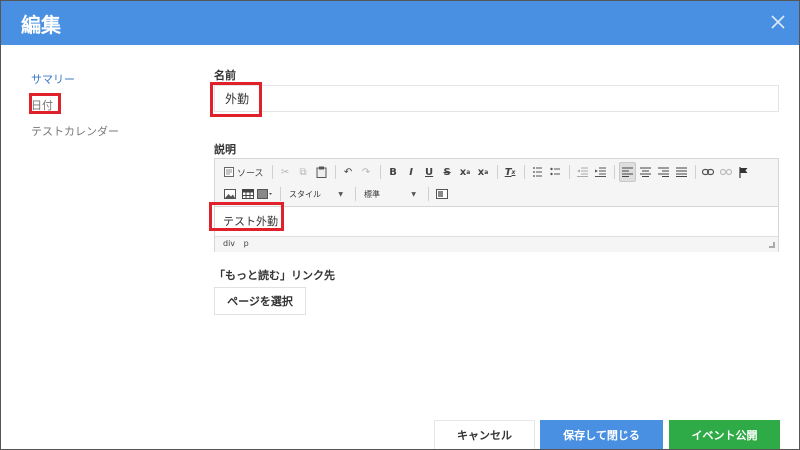 The image size is (800, 450). Describe the element at coordinates (483, 172) in the screenshot. I see `superscript-icon: xa` at that location.